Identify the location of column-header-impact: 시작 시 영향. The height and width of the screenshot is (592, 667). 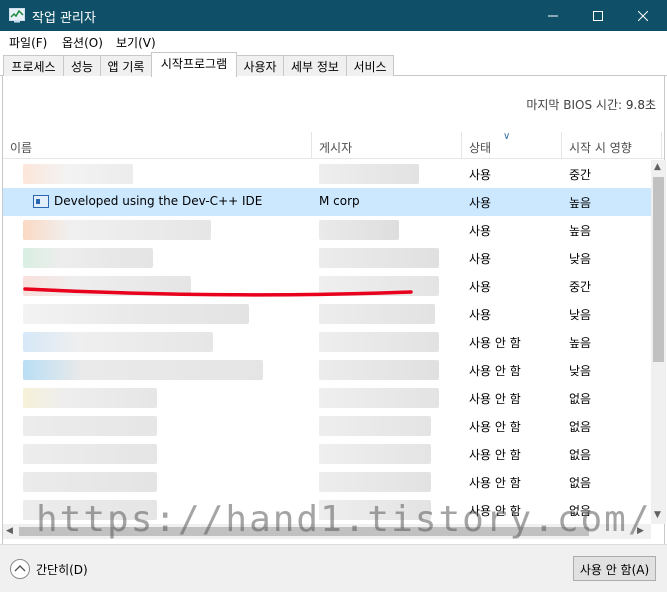
(600, 147).